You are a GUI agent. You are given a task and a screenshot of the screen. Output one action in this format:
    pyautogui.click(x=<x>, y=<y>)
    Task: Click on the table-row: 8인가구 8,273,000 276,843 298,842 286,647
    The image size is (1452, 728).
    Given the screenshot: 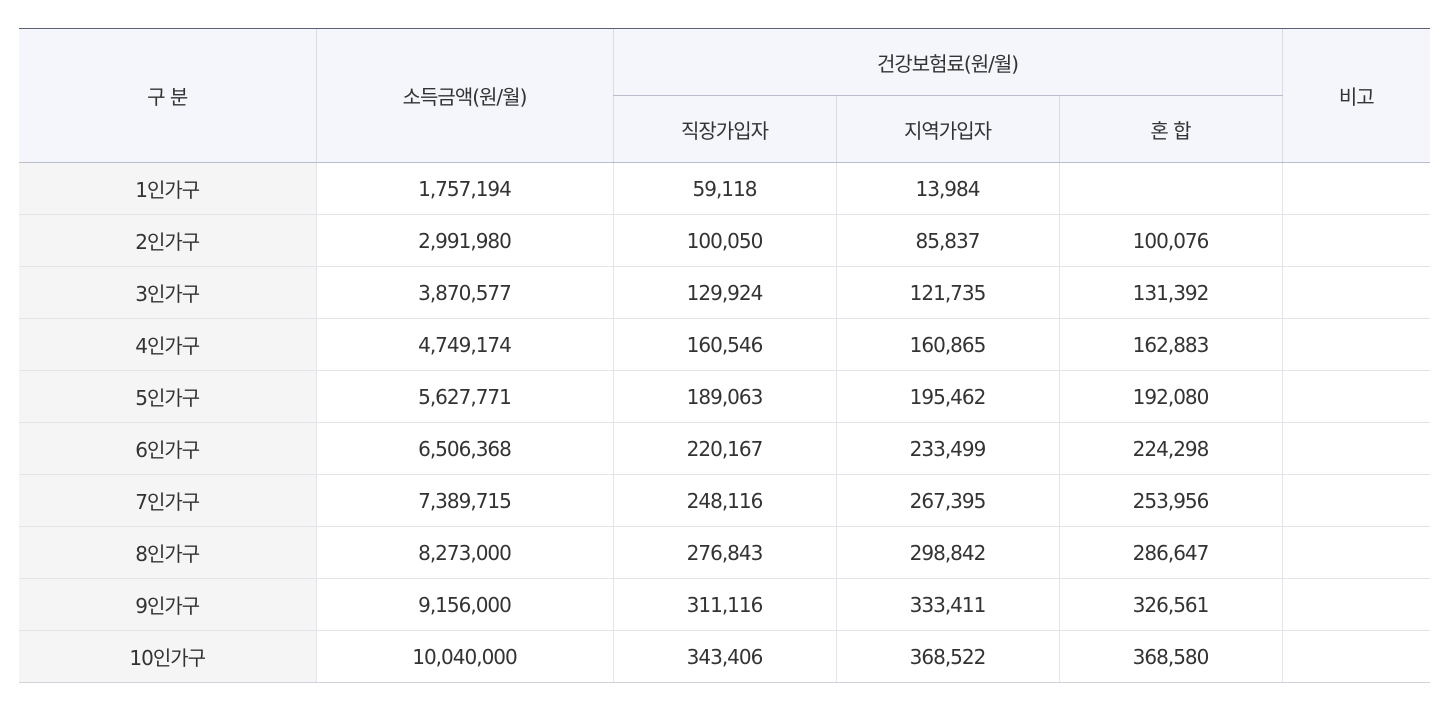 What is the action you would take?
    pyautogui.click(x=725, y=552)
    